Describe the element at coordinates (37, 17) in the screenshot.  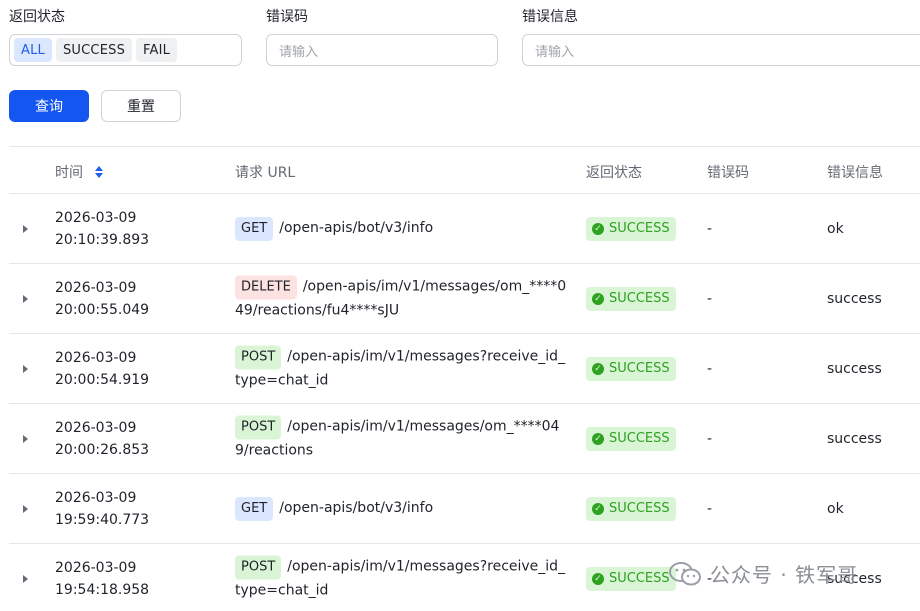
I see `status-filter-label: 返回状态` at that location.